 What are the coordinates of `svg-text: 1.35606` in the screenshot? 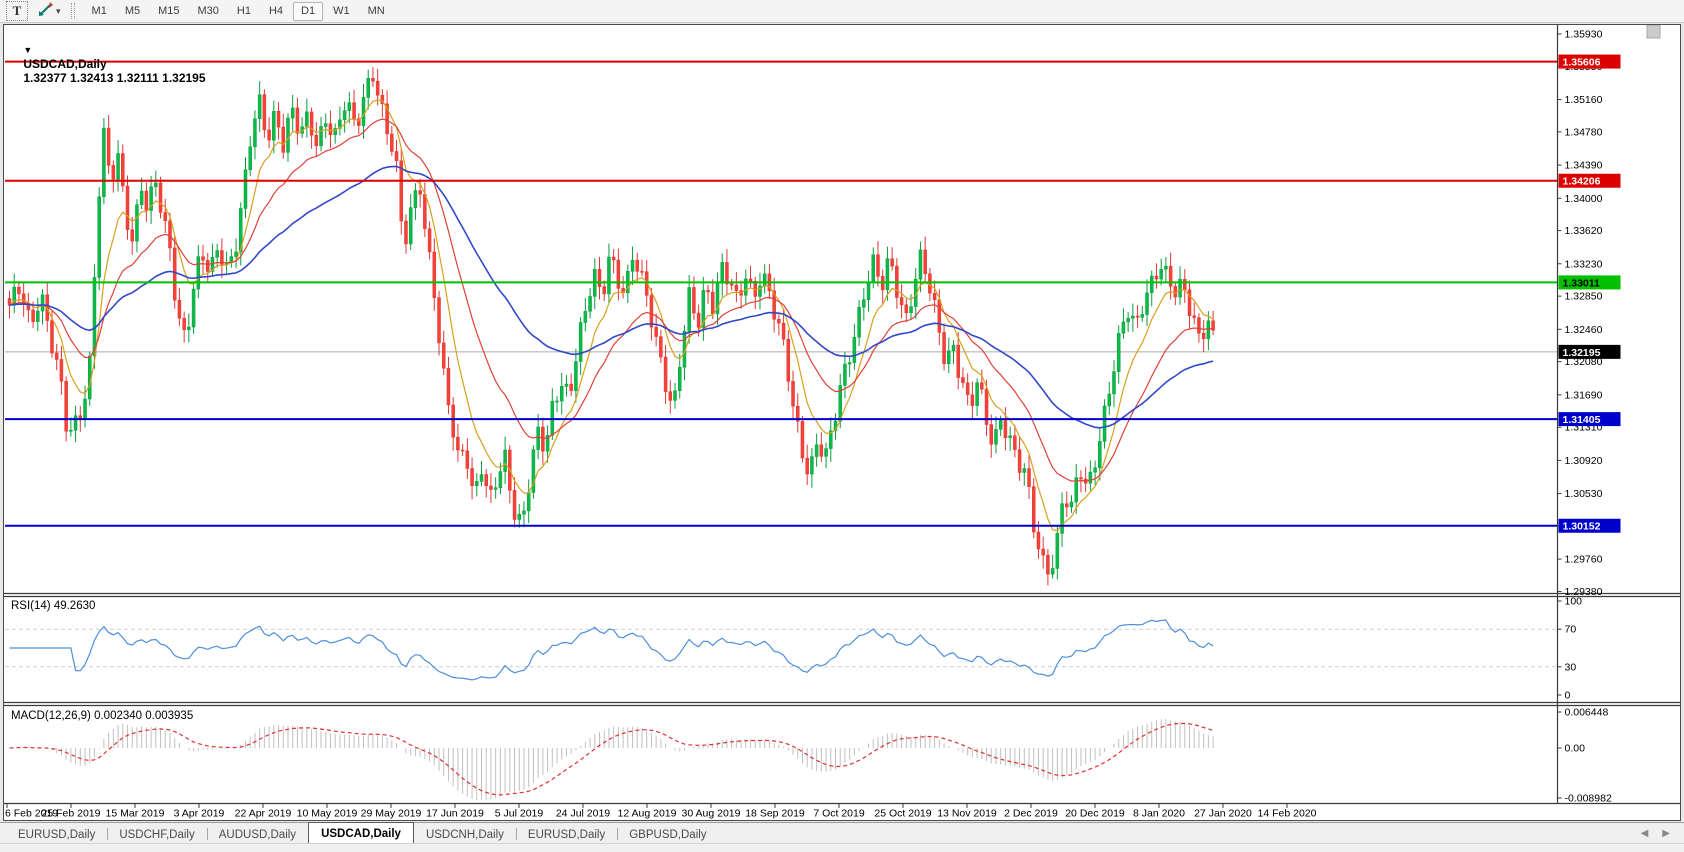 It's located at (1582, 63).